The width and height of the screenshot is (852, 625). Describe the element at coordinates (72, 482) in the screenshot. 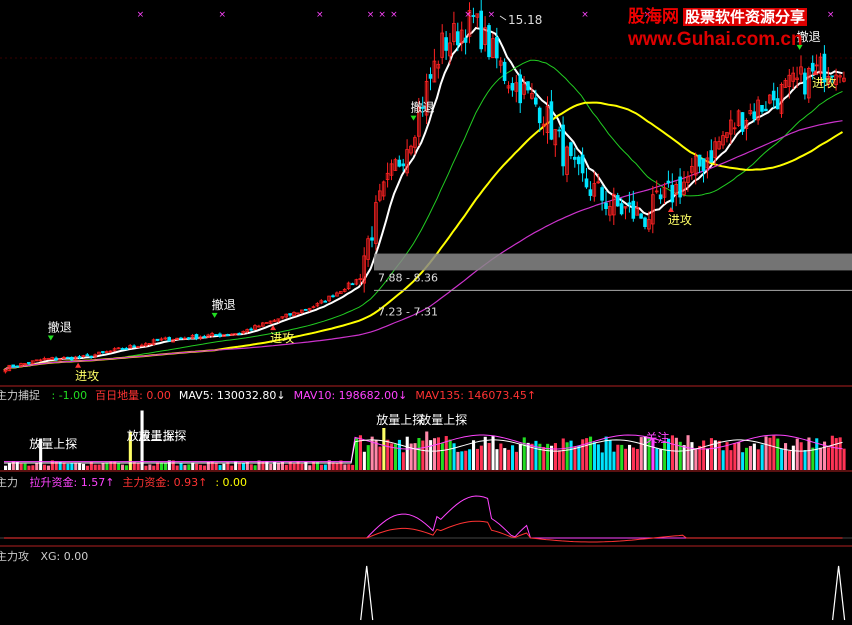

I see `fund-readout: 拉升资金: 1.57↑` at that location.